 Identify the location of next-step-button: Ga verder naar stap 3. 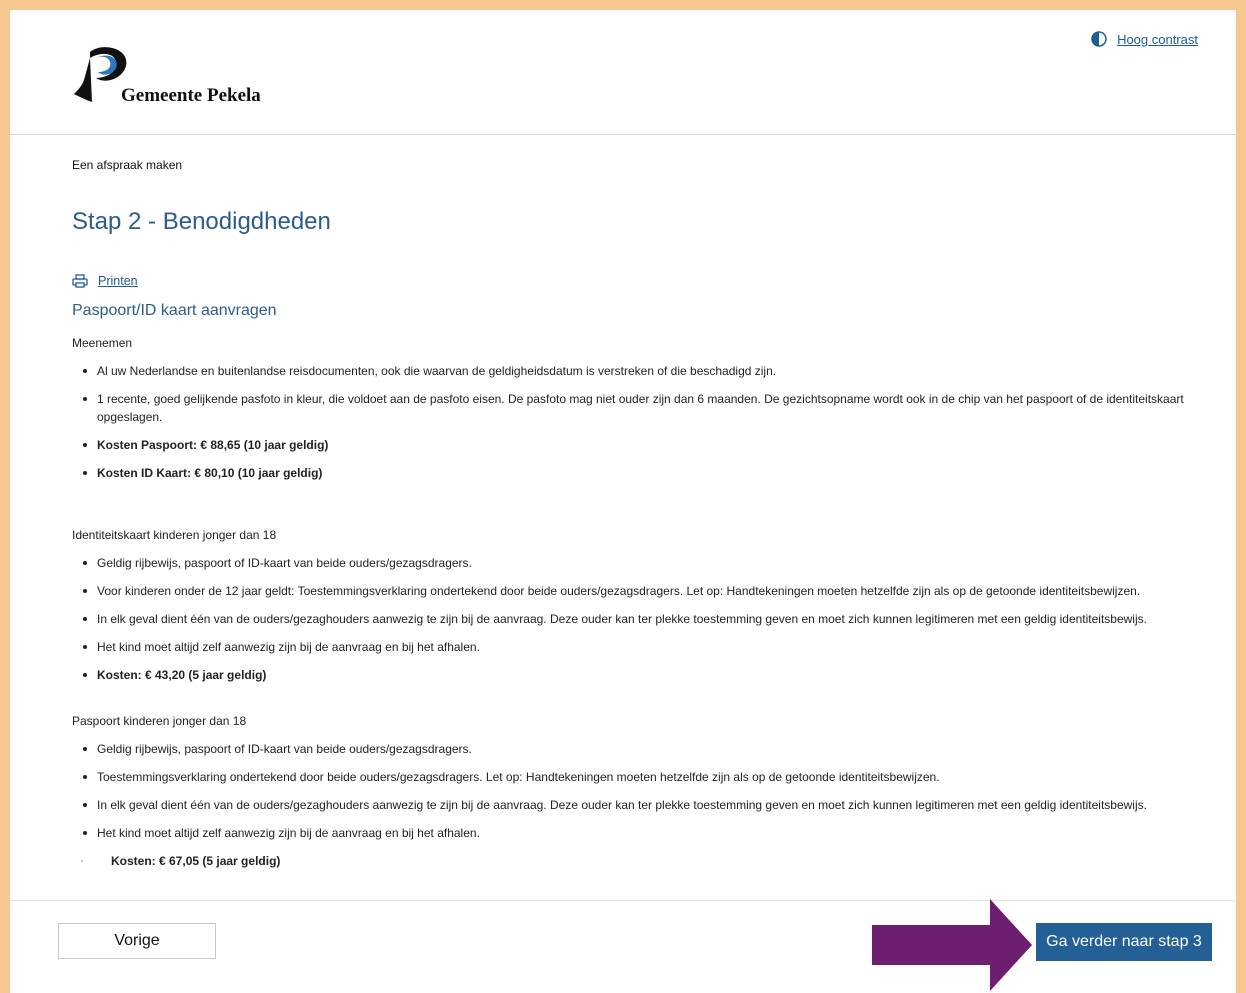
(1124, 942).